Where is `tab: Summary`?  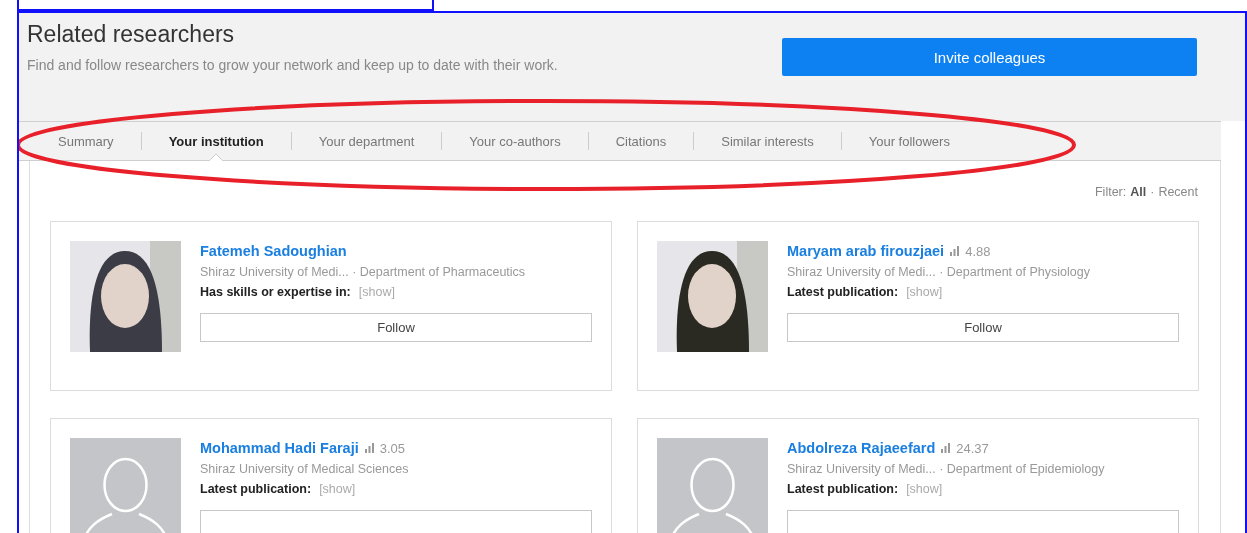 tab: Summary is located at coordinates (86, 141).